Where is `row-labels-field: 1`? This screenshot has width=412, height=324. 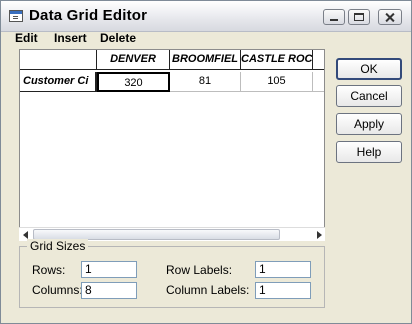
row-labels-field: 1 is located at coordinates (283, 269).